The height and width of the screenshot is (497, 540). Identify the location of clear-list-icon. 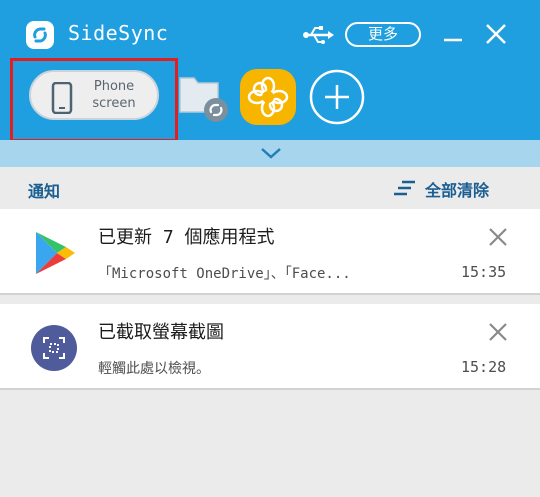
(405, 188).